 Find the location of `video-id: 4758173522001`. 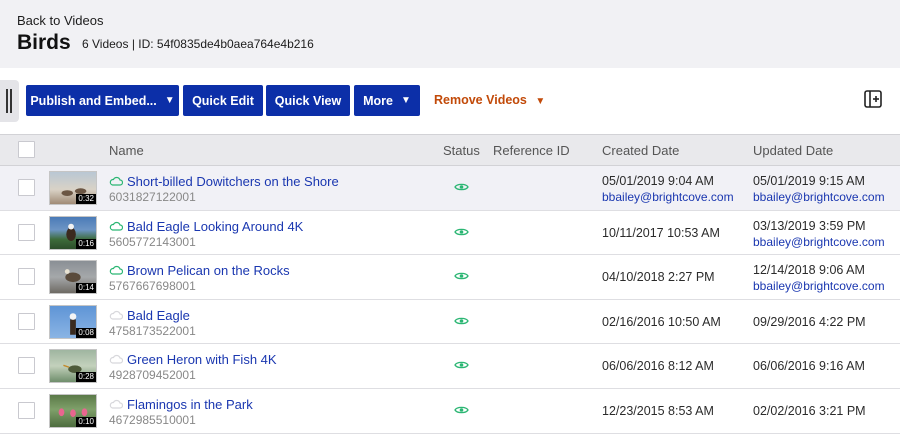

video-id: 4758173522001 is located at coordinates (152, 330).